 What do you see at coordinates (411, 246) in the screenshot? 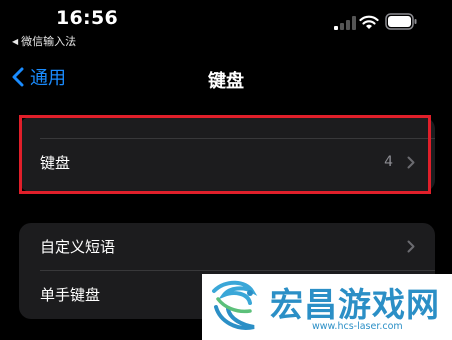
I see `chevron-right-icon` at bounding box center [411, 246].